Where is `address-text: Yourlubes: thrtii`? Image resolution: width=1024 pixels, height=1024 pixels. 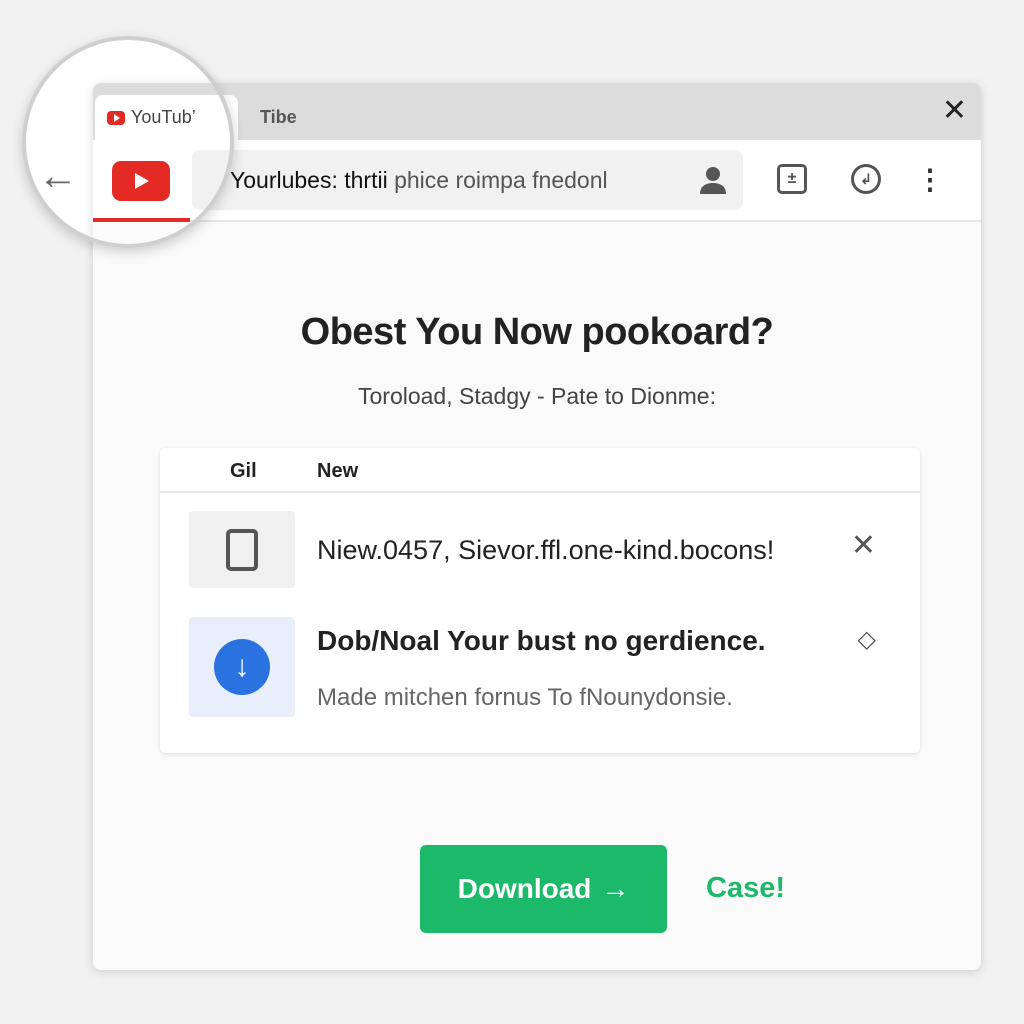 address-text: Yourlubes: thrtii is located at coordinates (309, 179).